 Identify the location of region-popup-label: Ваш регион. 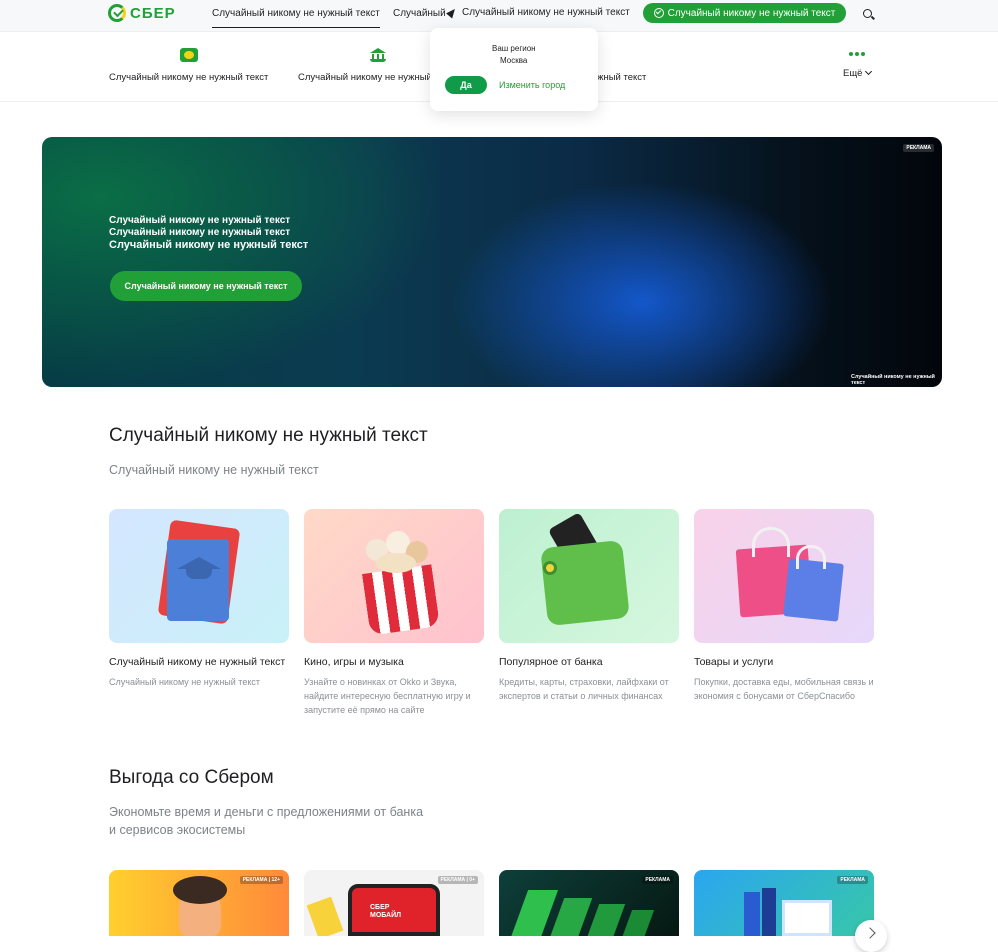
(514, 48).